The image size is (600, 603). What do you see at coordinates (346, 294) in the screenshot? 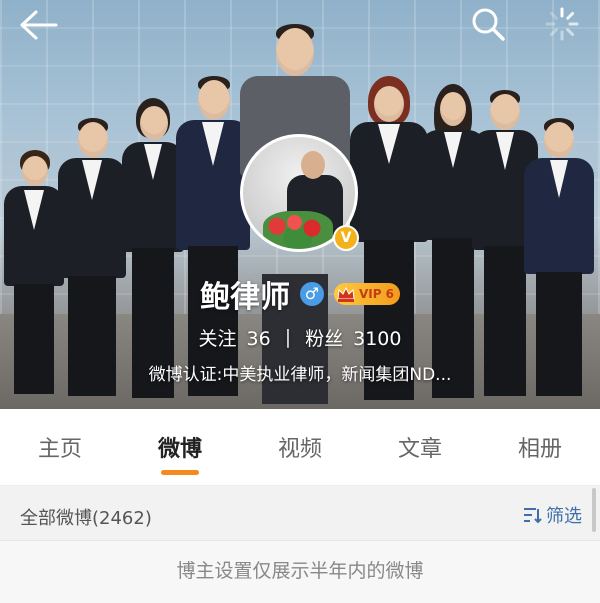
I see `vip-crown-icon` at bounding box center [346, 294].